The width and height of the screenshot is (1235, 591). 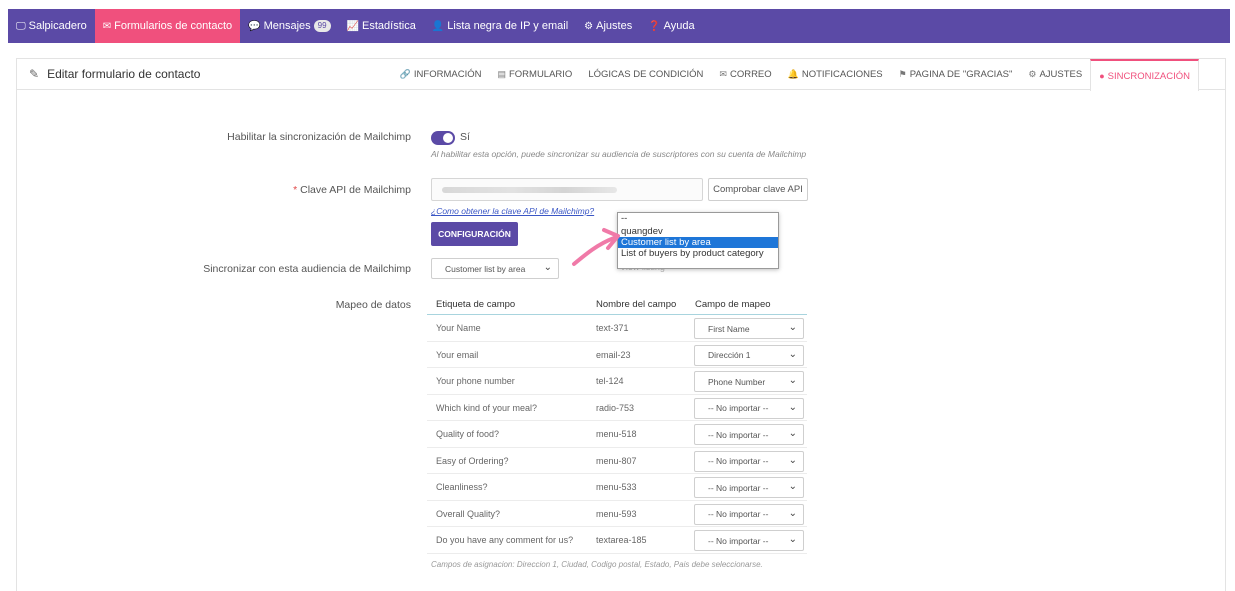 What do you see at coordinates (636, 304) in the screenshot?
I see `column-header-field-name: Nombre del campo` at bounding box center [636, 304].